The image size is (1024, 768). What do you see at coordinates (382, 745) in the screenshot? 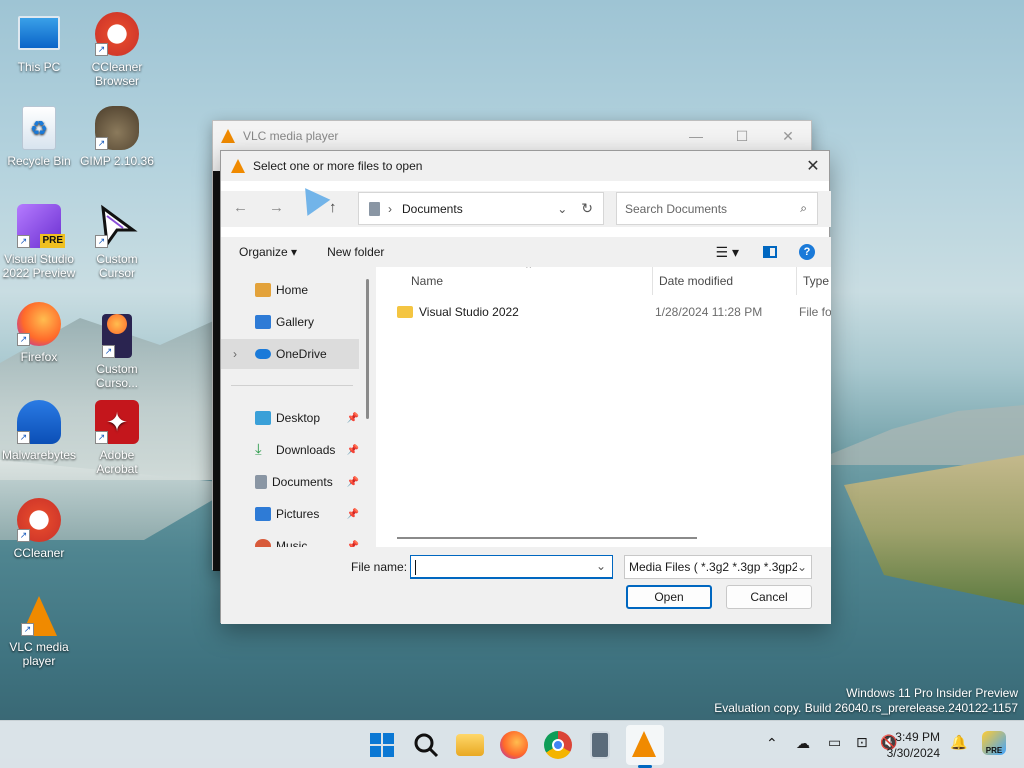
I see `start-icon` at bounding box center [382, 745].